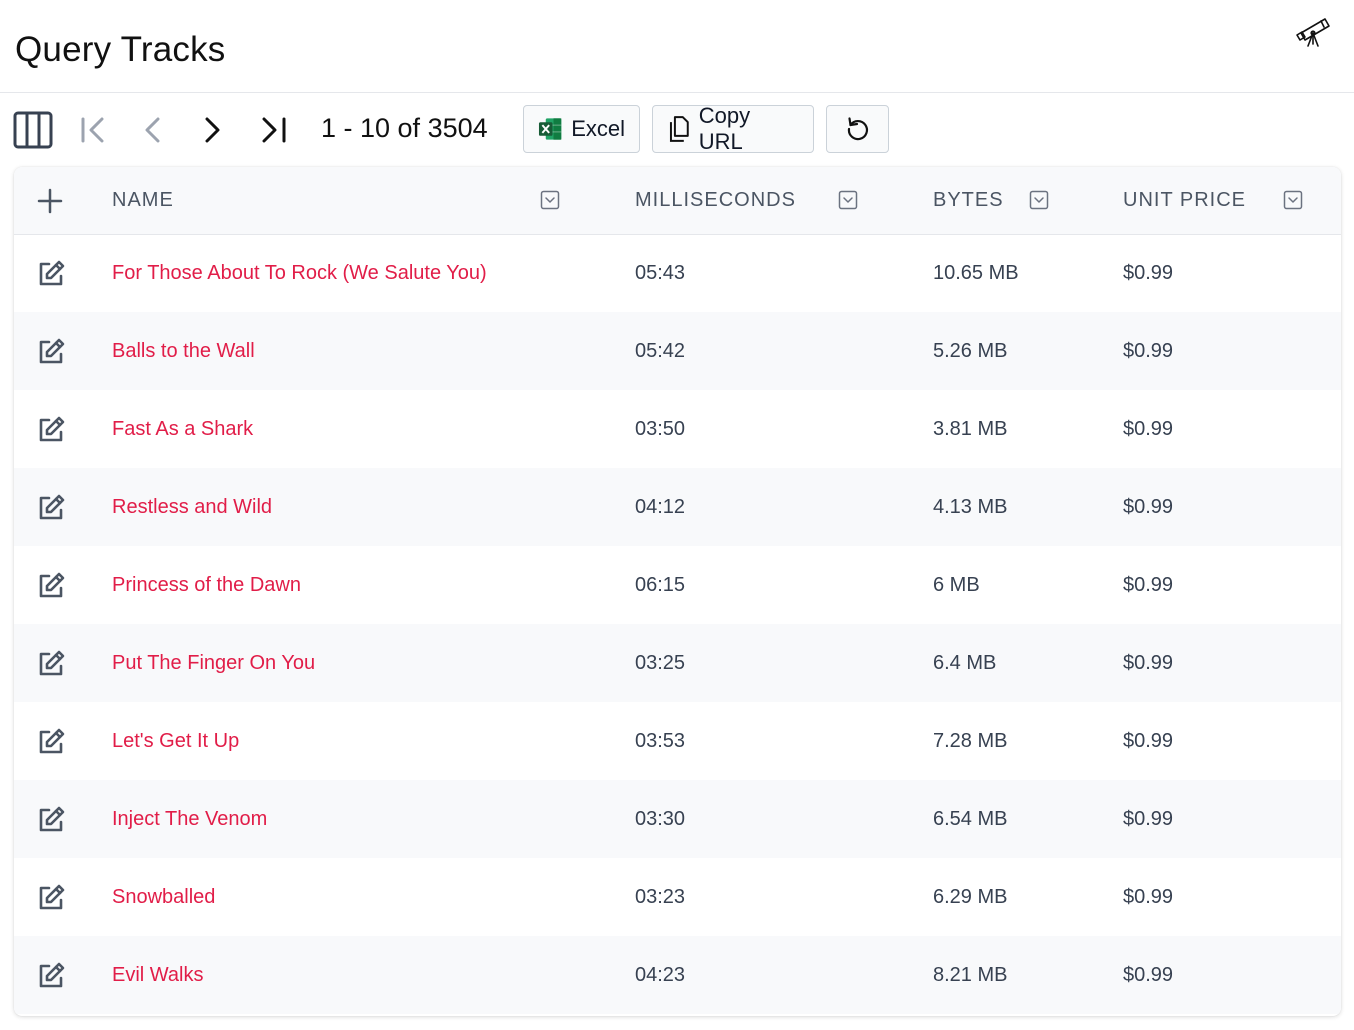 The image size is (1354, 1030). Describe the element at coordinates (660, 428) in the screenshot. I see `milliseconds-cell: 03:50` at that location.